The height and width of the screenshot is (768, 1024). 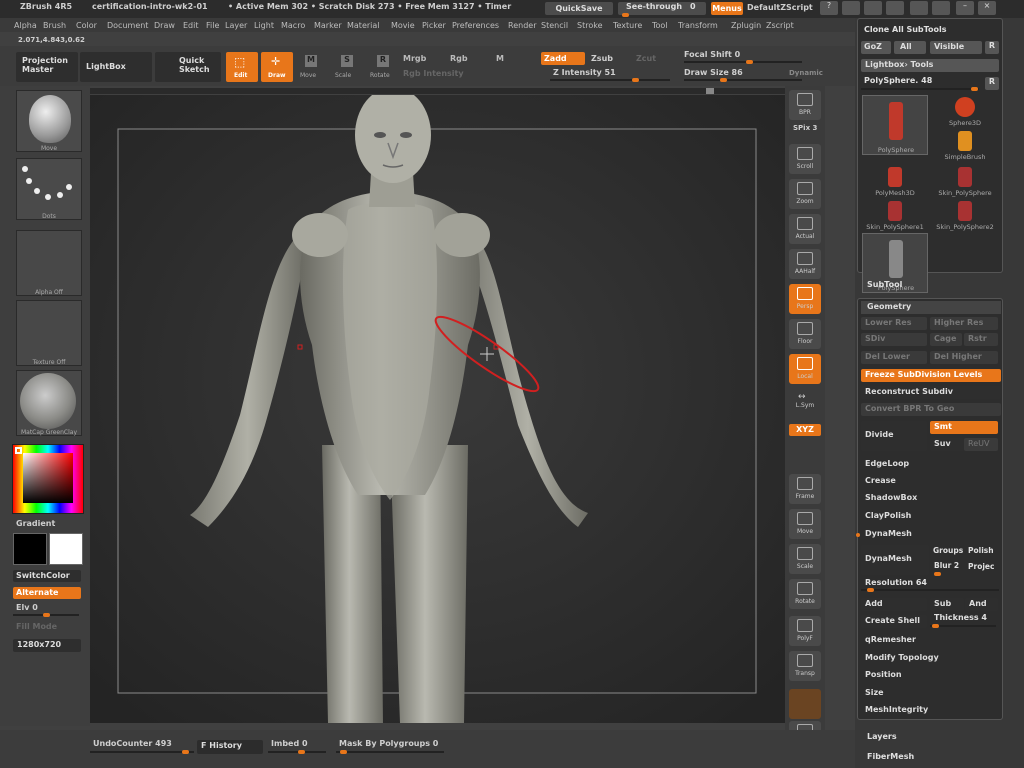 I want to click on menu-transform: Transform, so click(x=698, y=25).